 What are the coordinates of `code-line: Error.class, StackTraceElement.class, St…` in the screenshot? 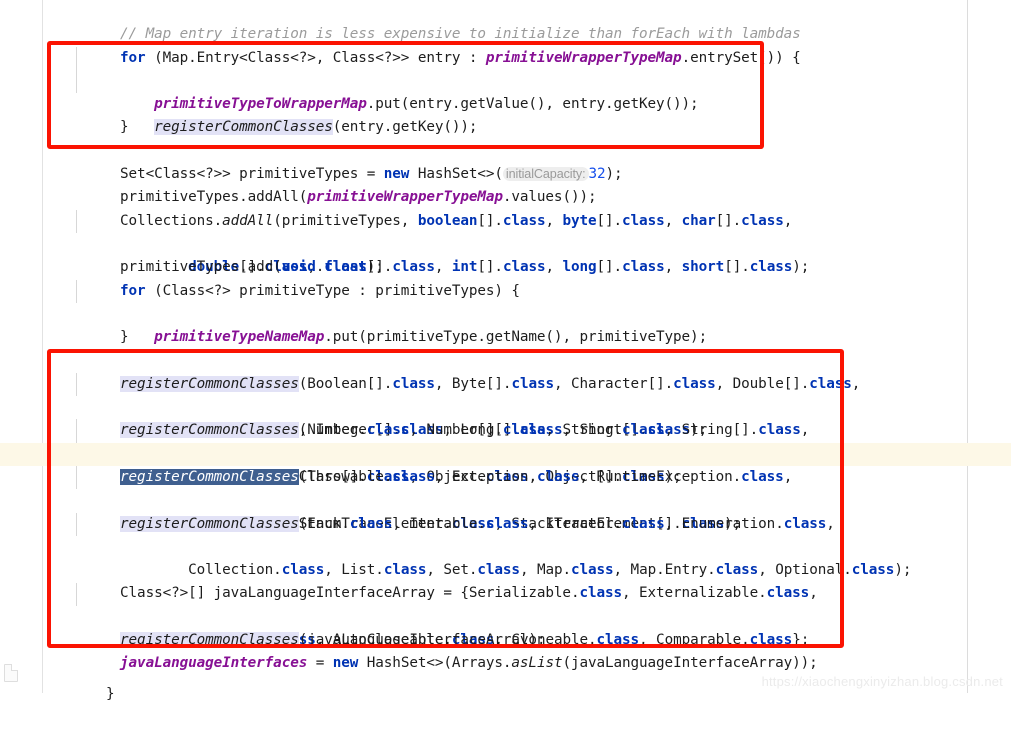 It's located at (505, 499).